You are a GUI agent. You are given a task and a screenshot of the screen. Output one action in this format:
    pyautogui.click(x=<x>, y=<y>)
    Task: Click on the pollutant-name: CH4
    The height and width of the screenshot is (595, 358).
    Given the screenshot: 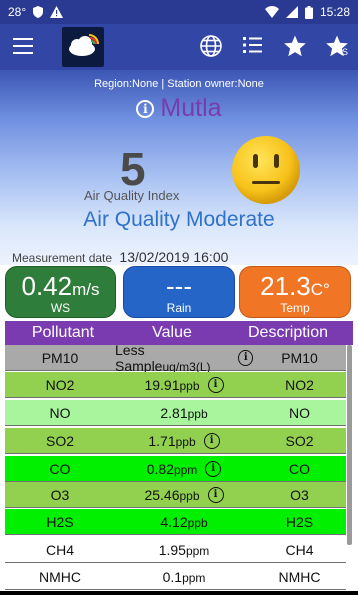 What is the action you would take?
    pyautogui.click(x=59, y=549)
    